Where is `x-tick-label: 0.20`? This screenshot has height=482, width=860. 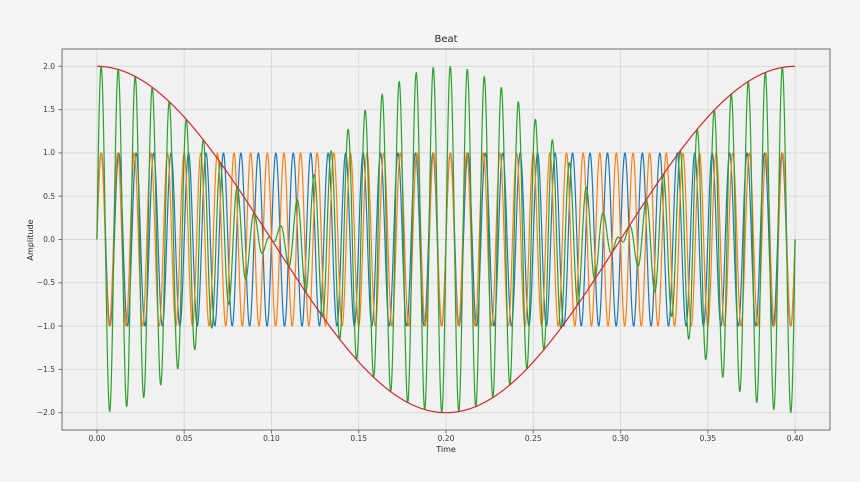 x-tick-label: 0.20 is located at coordinates (446, 438).